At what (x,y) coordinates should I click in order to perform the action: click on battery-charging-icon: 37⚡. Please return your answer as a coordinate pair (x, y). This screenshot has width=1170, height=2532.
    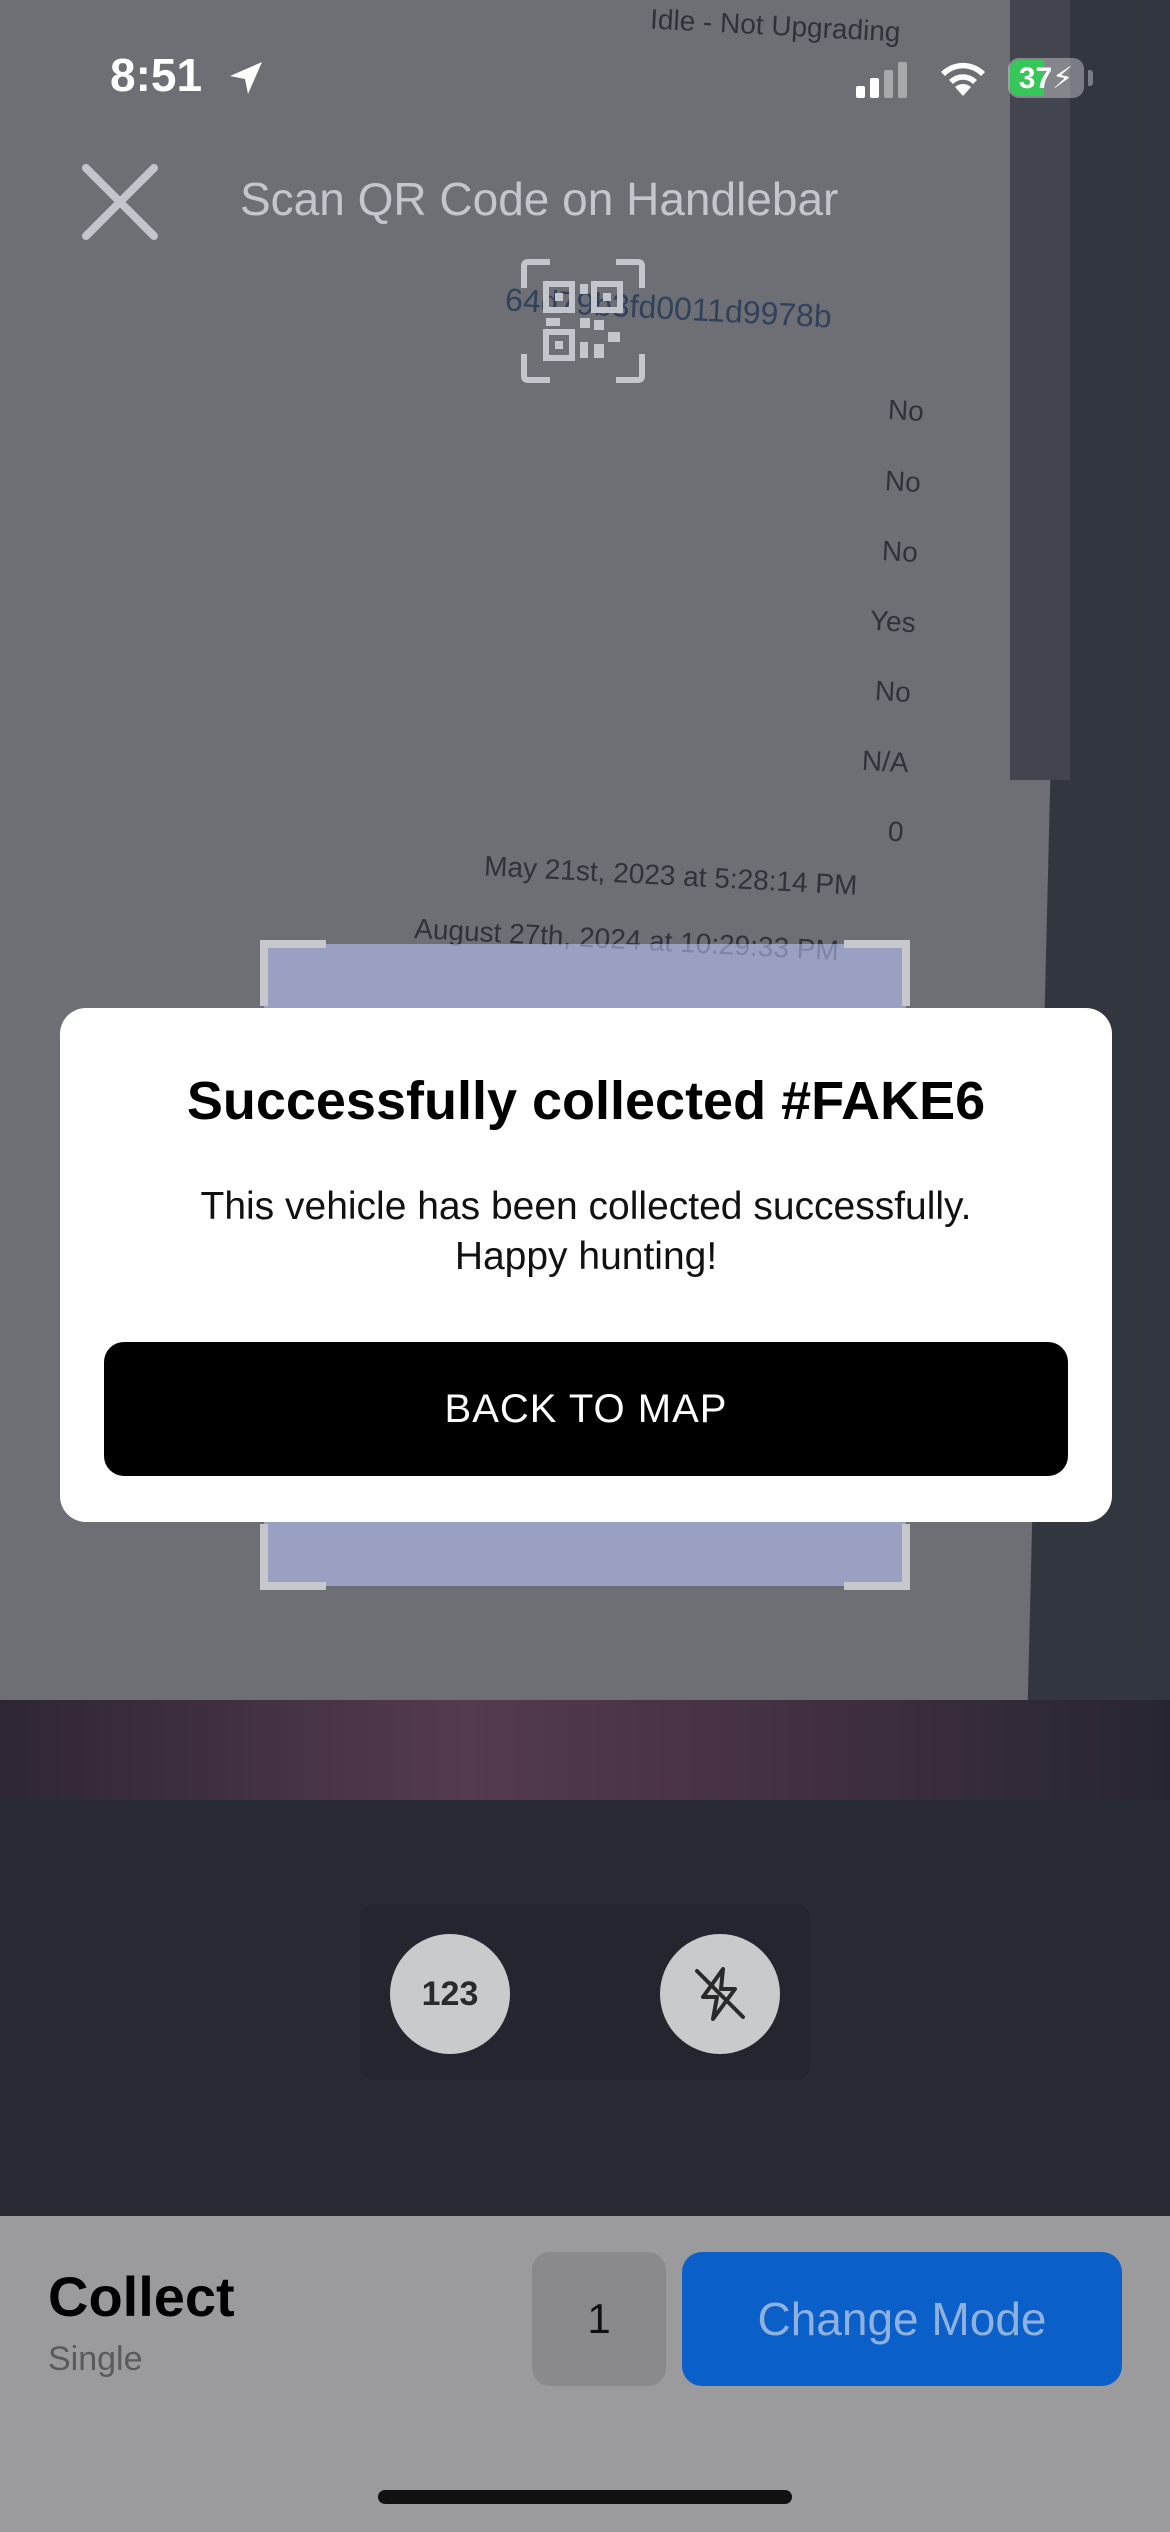
    Looking at the image, I should click on (1046, 78).